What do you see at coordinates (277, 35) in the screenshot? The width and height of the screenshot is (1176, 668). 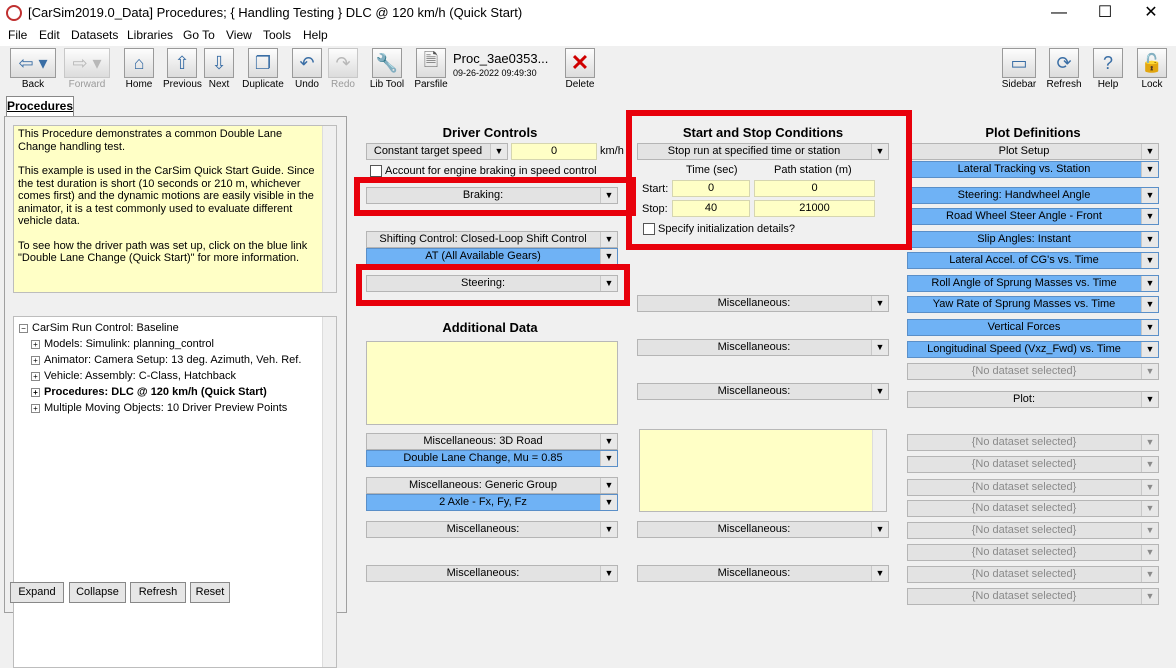 I see `menu-tools: Tools` at bounding box center [277, 35].